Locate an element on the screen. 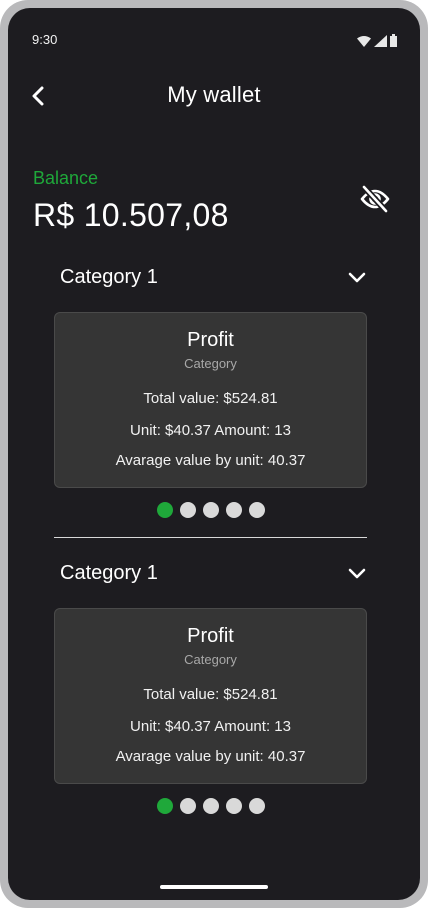  status-icons is located at coordinates (377, 40).